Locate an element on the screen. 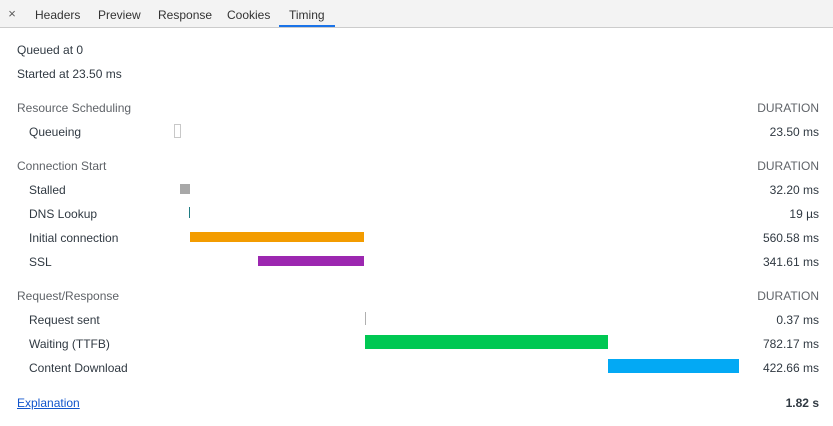 The width and height of the screenshot is (833, 426). duration-queueing: 23.50 ms is located at coordinates (794, 132).